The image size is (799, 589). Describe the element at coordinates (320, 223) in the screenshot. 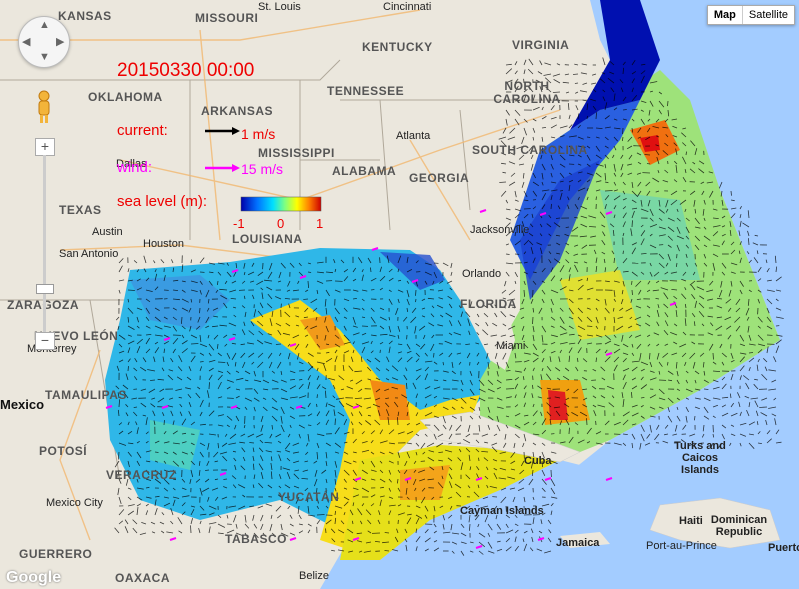

I see `colorbar-tick-max: 1` at that location.